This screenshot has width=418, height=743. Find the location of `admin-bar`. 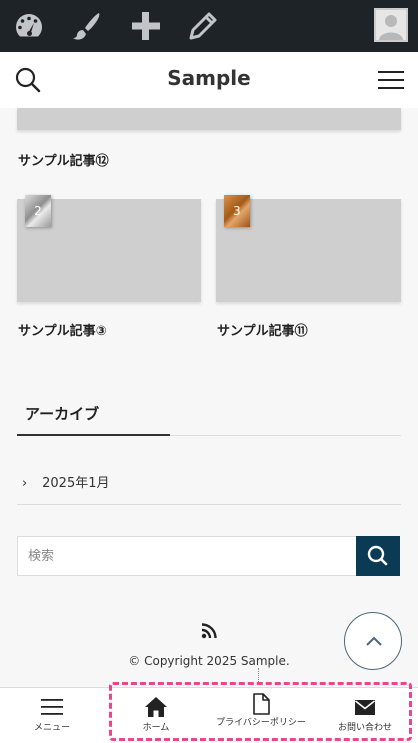

admin-bar is located at coordinates (209, 26).